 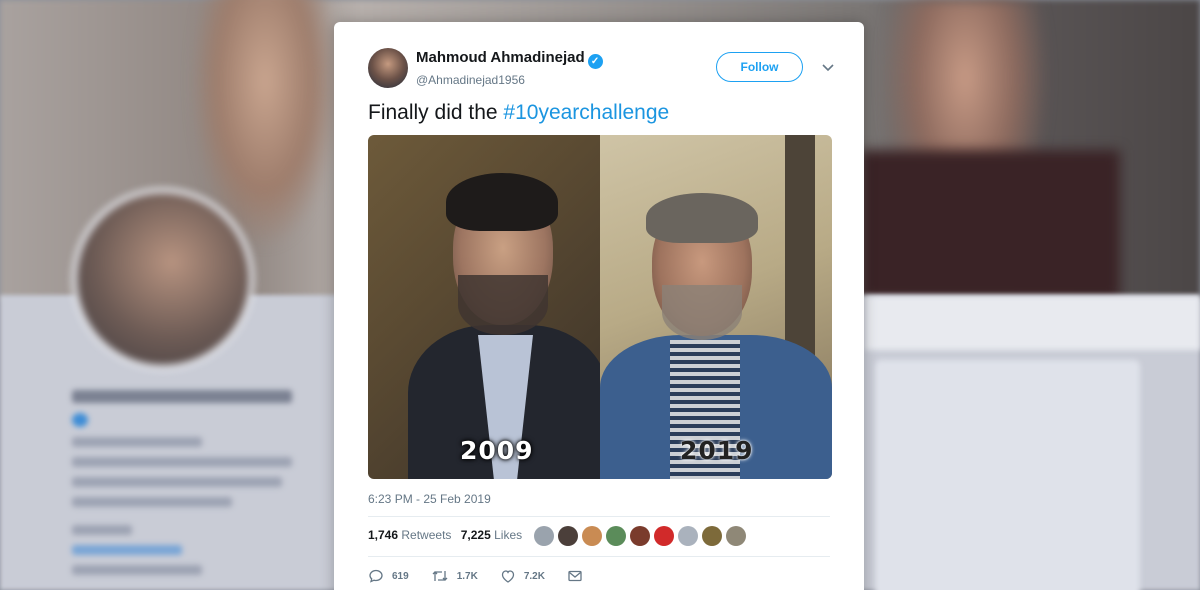 What do you see at coordinates (491, 535) in the screenshot?
I see `likes-stat: 7,225 Likes` at bounding box center [491, 535].